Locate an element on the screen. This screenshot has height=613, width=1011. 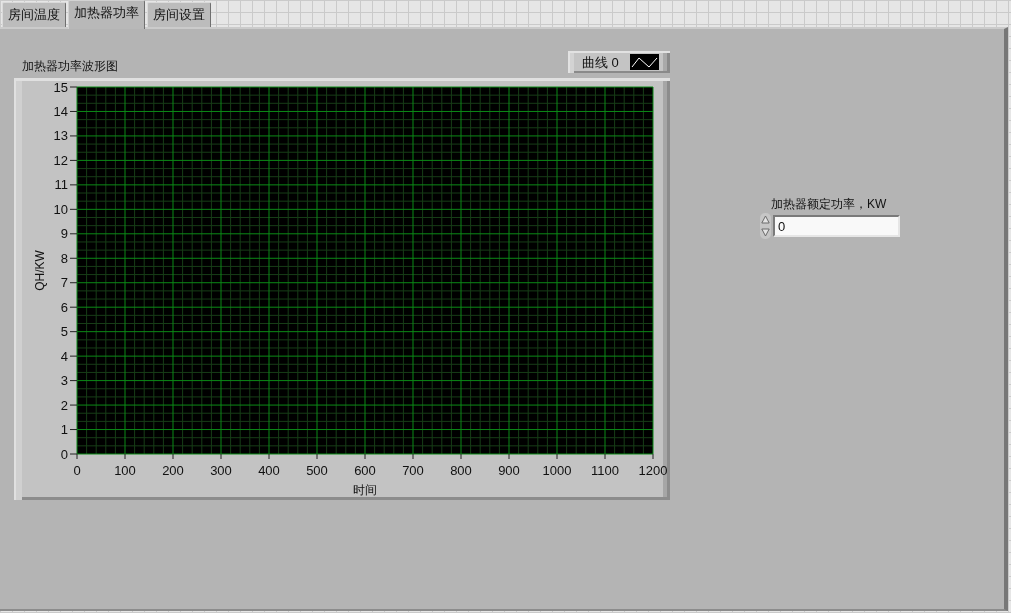
axis-tick-label: 300 is located at coordinates (221, 470).